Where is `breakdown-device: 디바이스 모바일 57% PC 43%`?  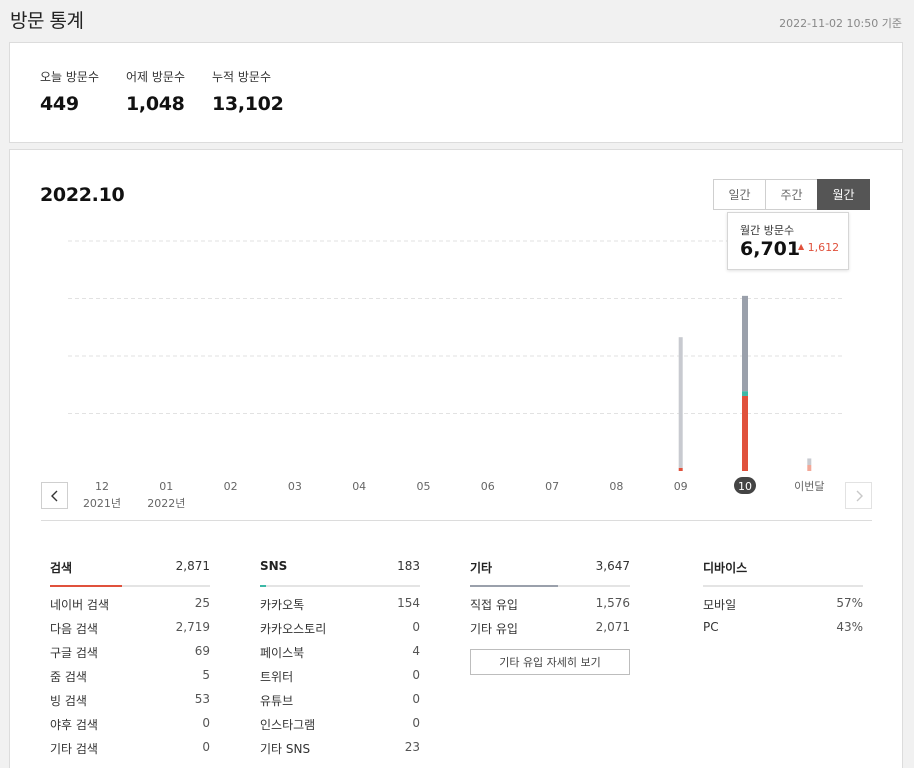 breakdown-device: 디바이스 모바일 57% PC 43% is located at coordinates (783, 600).